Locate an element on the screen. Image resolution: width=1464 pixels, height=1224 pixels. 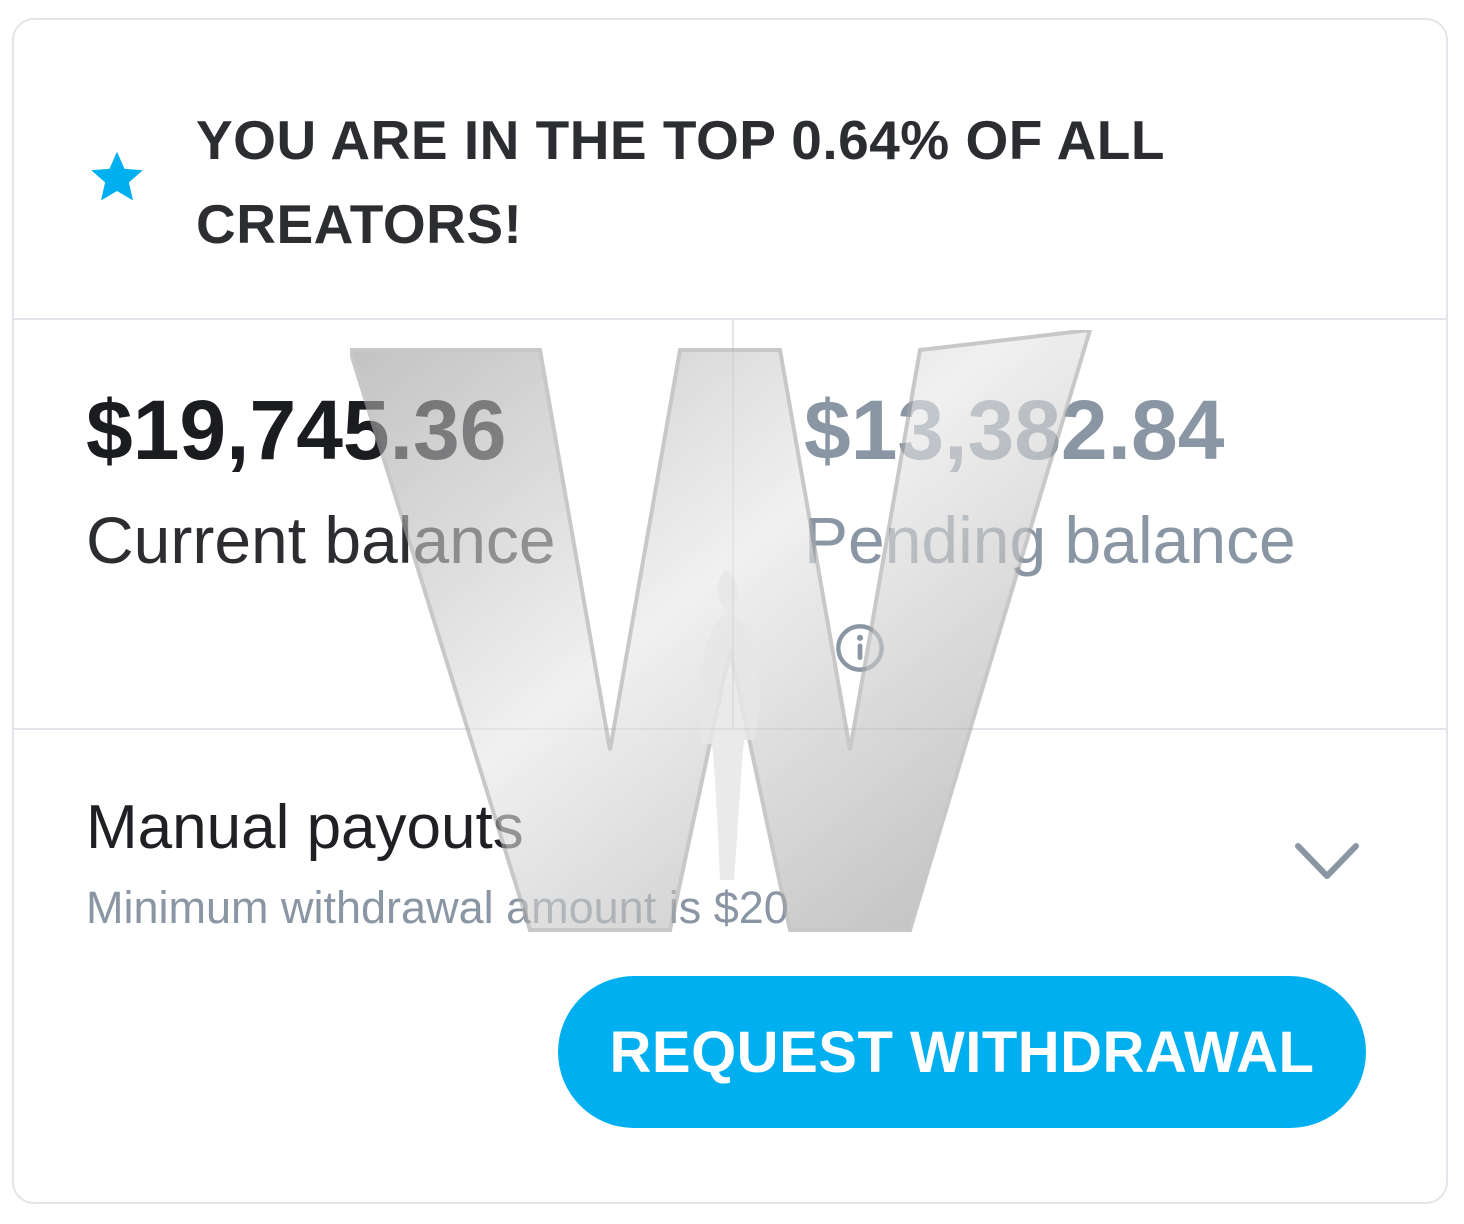
minimum-withdrawal-note: Minimum withdrawal amount is $20 is located at coordinates (437, 907).